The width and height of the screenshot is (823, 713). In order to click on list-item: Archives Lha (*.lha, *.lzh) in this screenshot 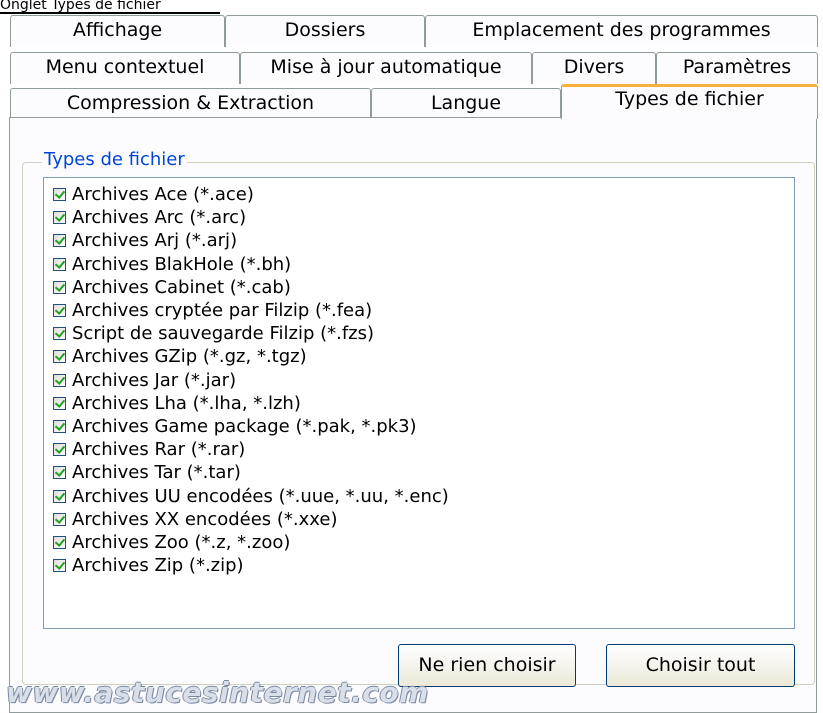, I will do `click(419, 403)`.